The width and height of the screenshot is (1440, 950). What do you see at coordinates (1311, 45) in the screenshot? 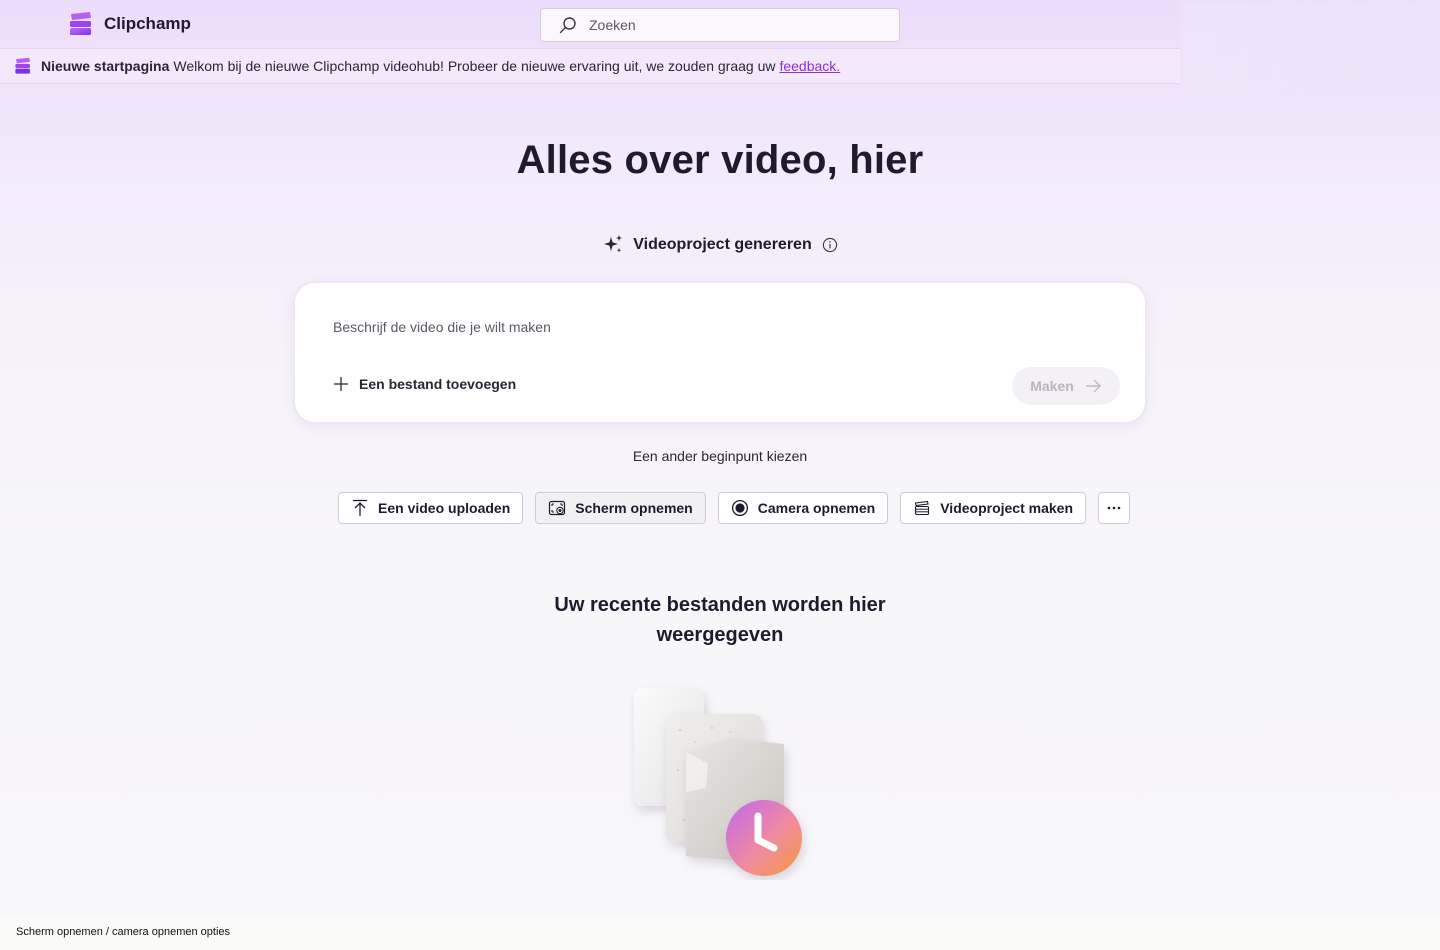
I see `blurred-account-area` at bounding box center [1311, 45].